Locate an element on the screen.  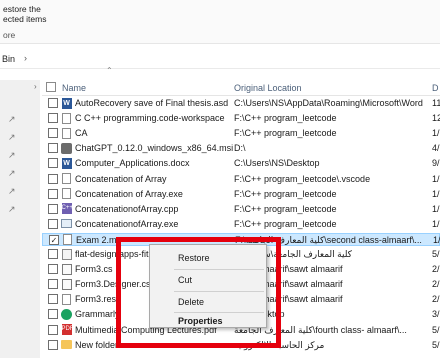
restore-selected-items-button: estore the ected items is located at coordinates (33, 14).